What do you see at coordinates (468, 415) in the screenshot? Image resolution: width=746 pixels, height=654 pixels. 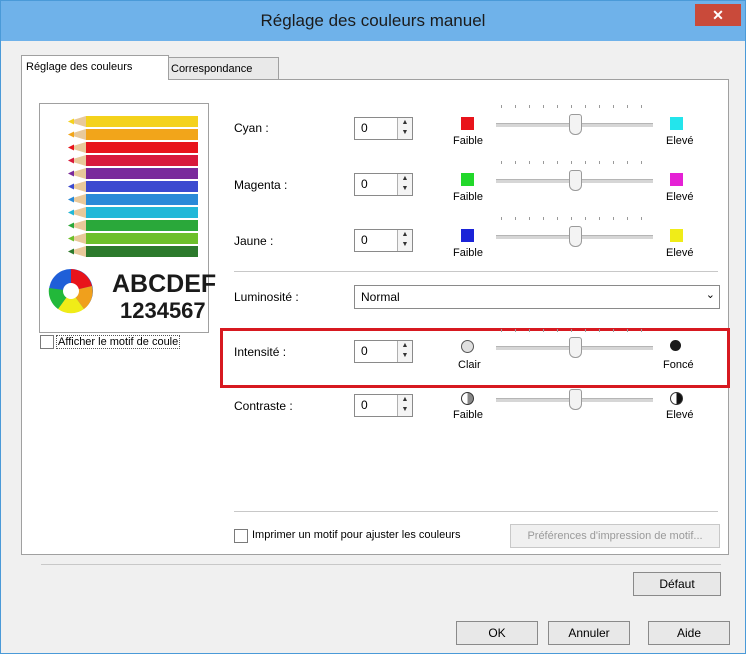 I see `contrast-low-label: Faible` at bounding box center [468, 415].